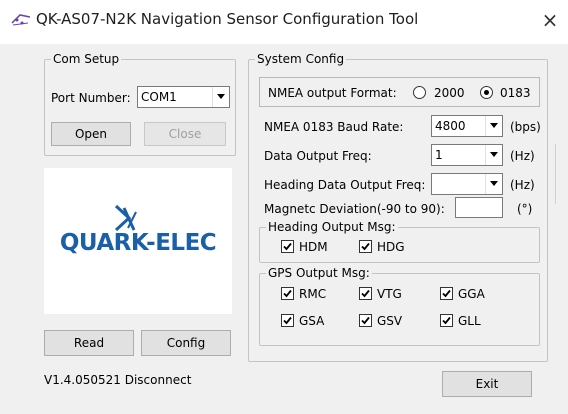  What do you see at coordinates (89, 343) in the screenshot?
I see `read-button: Read` at bounding box center [89, 343].